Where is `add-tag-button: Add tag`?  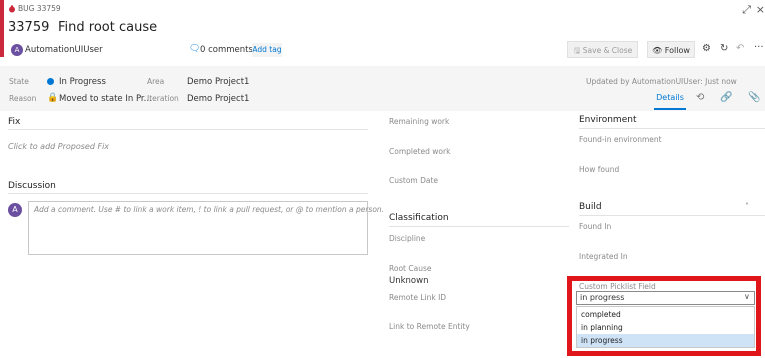
add-tag-button: Add tag is located at coordinates (267, 50).